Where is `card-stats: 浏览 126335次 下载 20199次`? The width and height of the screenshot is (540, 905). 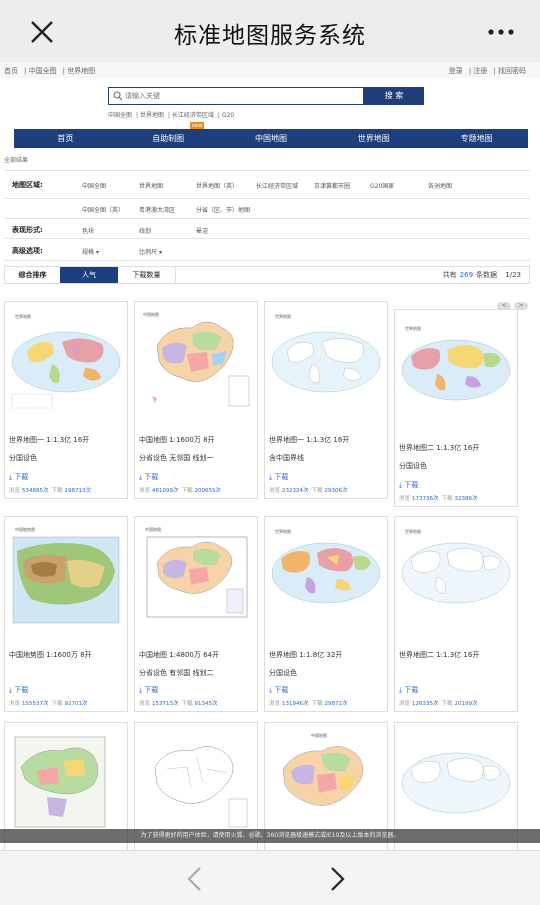
card-stats: 浏览 126335次 下载 20199次 is located at coordinates (440, 703).